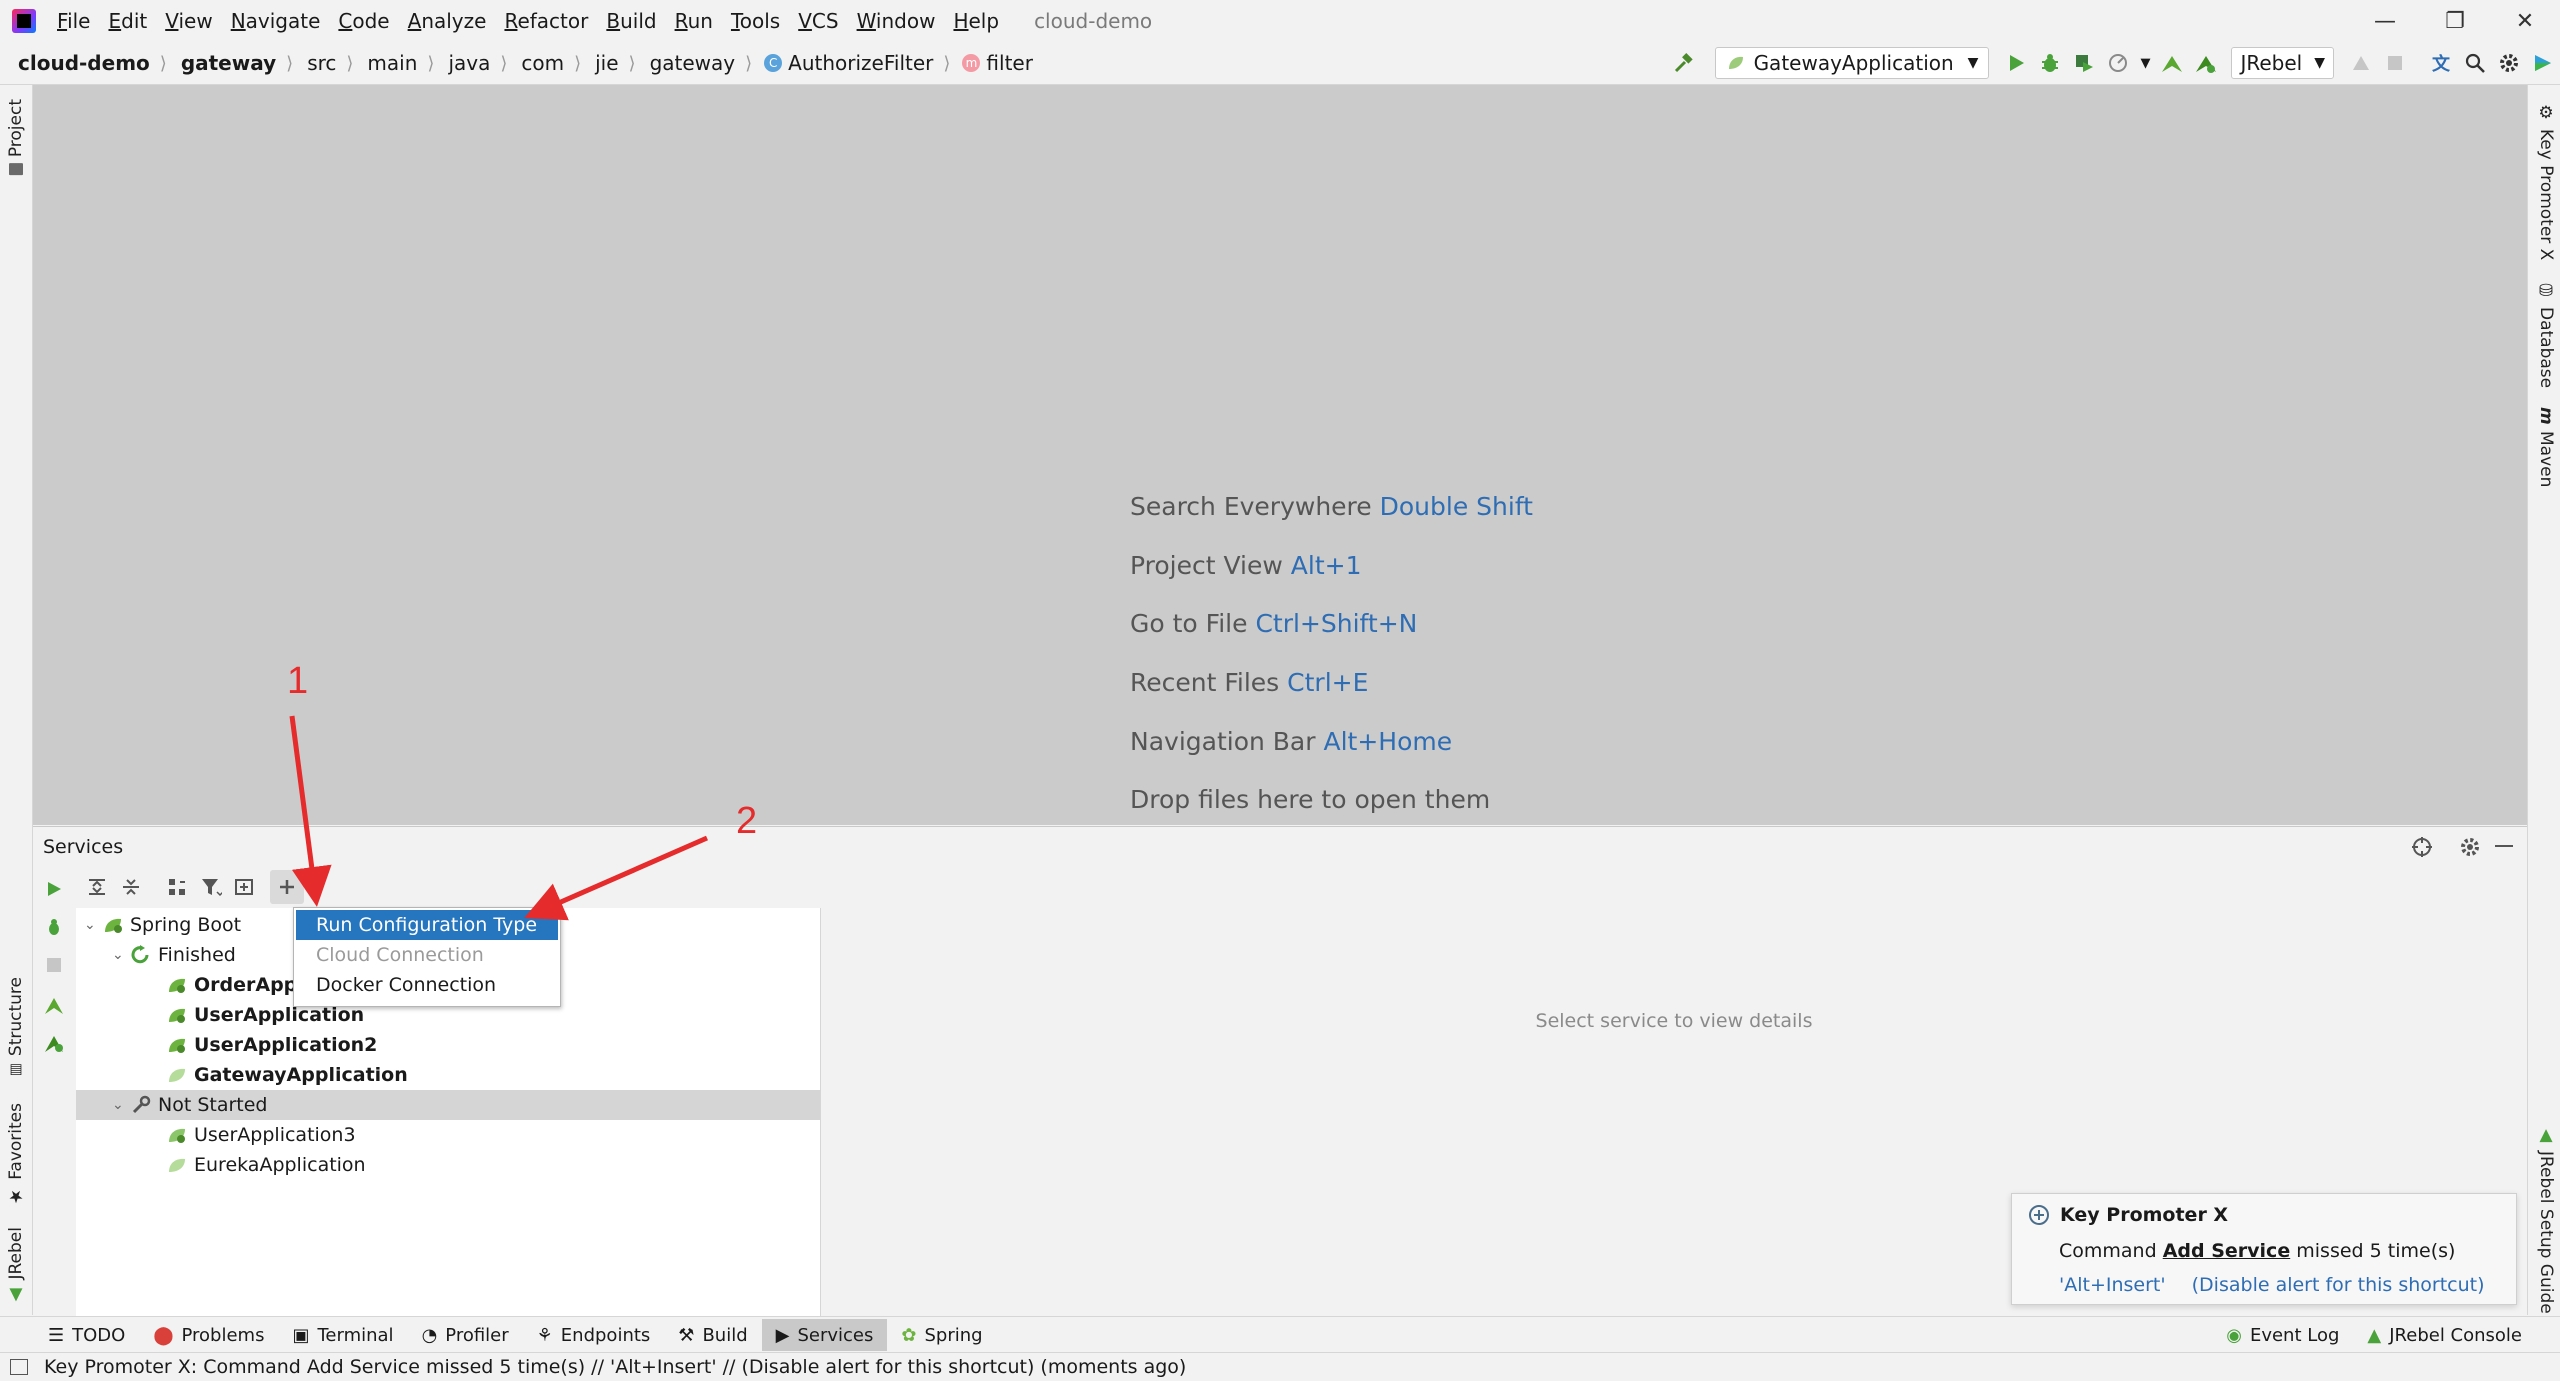  Describe the element at coordinates (211, 887) in the screenshot. I see `filter-icon` at that location.